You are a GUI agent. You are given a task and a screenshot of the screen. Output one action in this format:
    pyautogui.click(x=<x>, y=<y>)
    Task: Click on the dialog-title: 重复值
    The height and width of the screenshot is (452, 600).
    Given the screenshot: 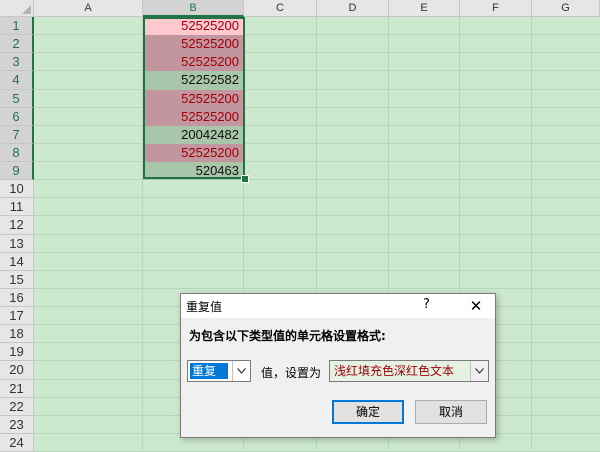 What is the action you would take?
    pyautogui.click(x=204, y=307)
    